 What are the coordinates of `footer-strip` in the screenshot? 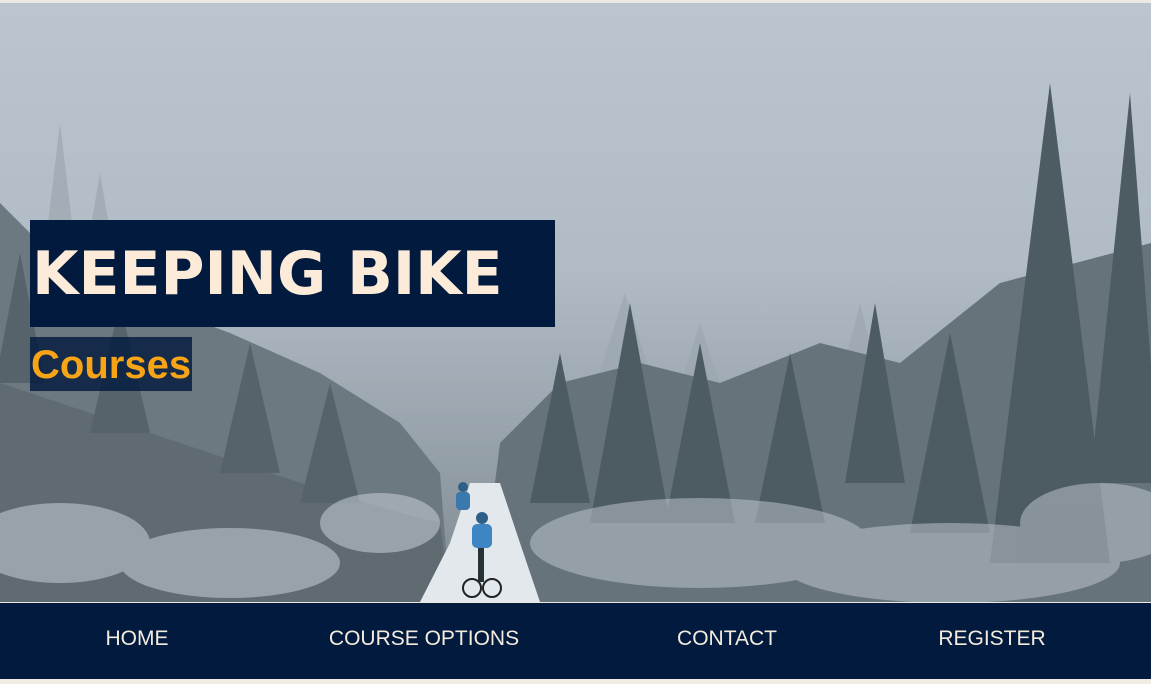 It's located at (575, 680).